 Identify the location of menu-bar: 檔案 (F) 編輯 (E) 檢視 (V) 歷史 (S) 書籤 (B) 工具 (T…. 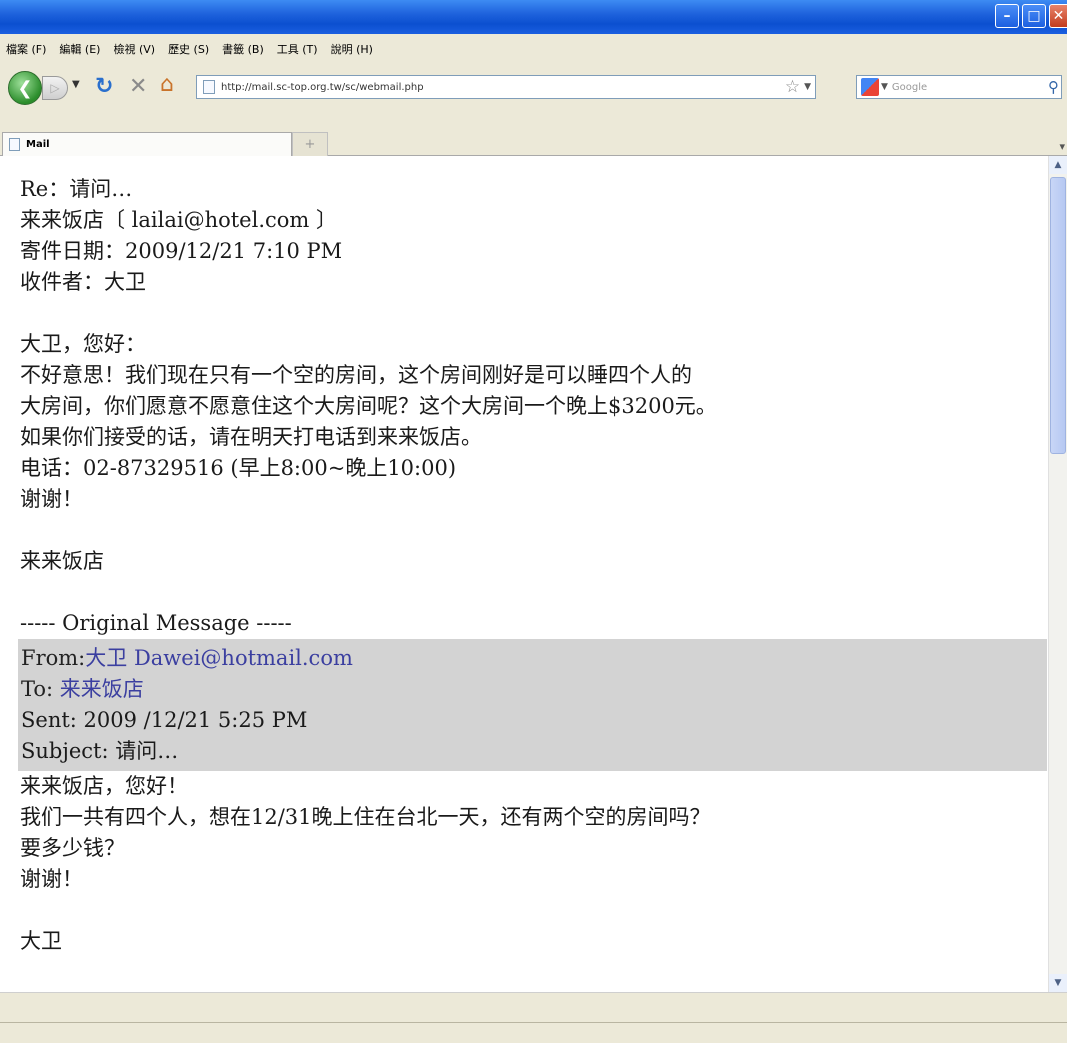
(533, 49).